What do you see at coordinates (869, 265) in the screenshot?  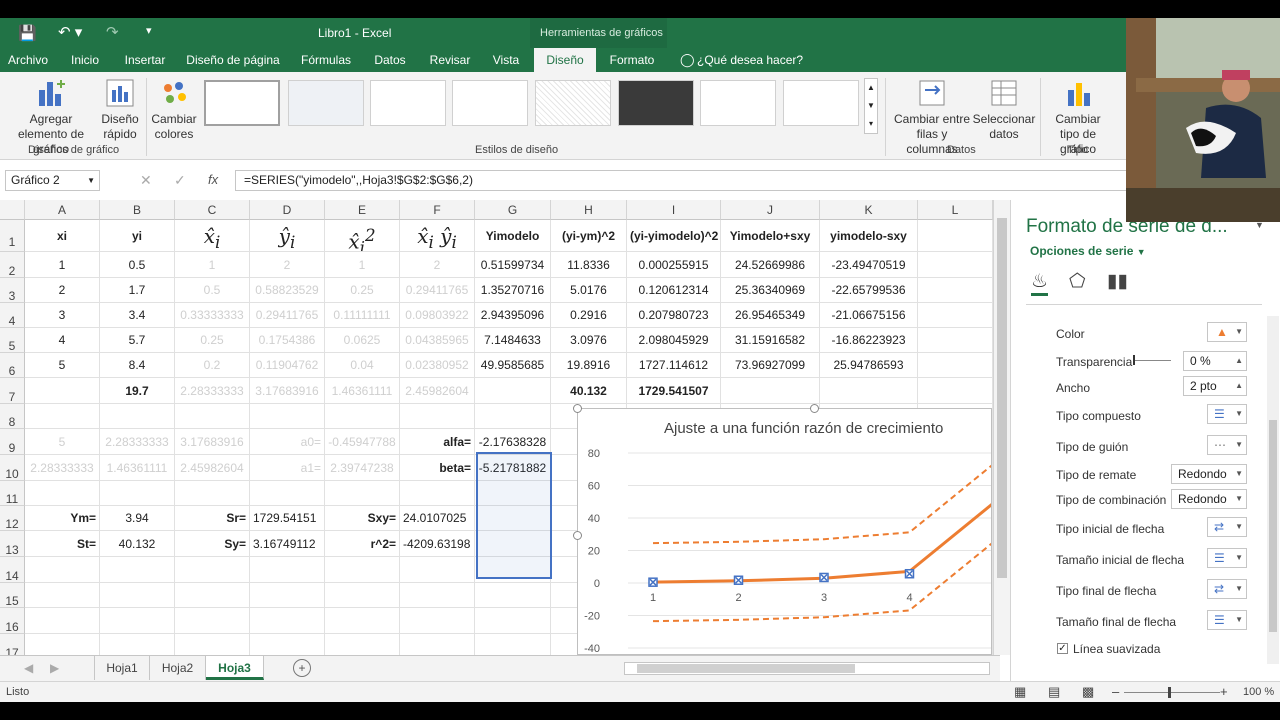 I see `cell: -23.49470519` at bounding box center [869, 265].